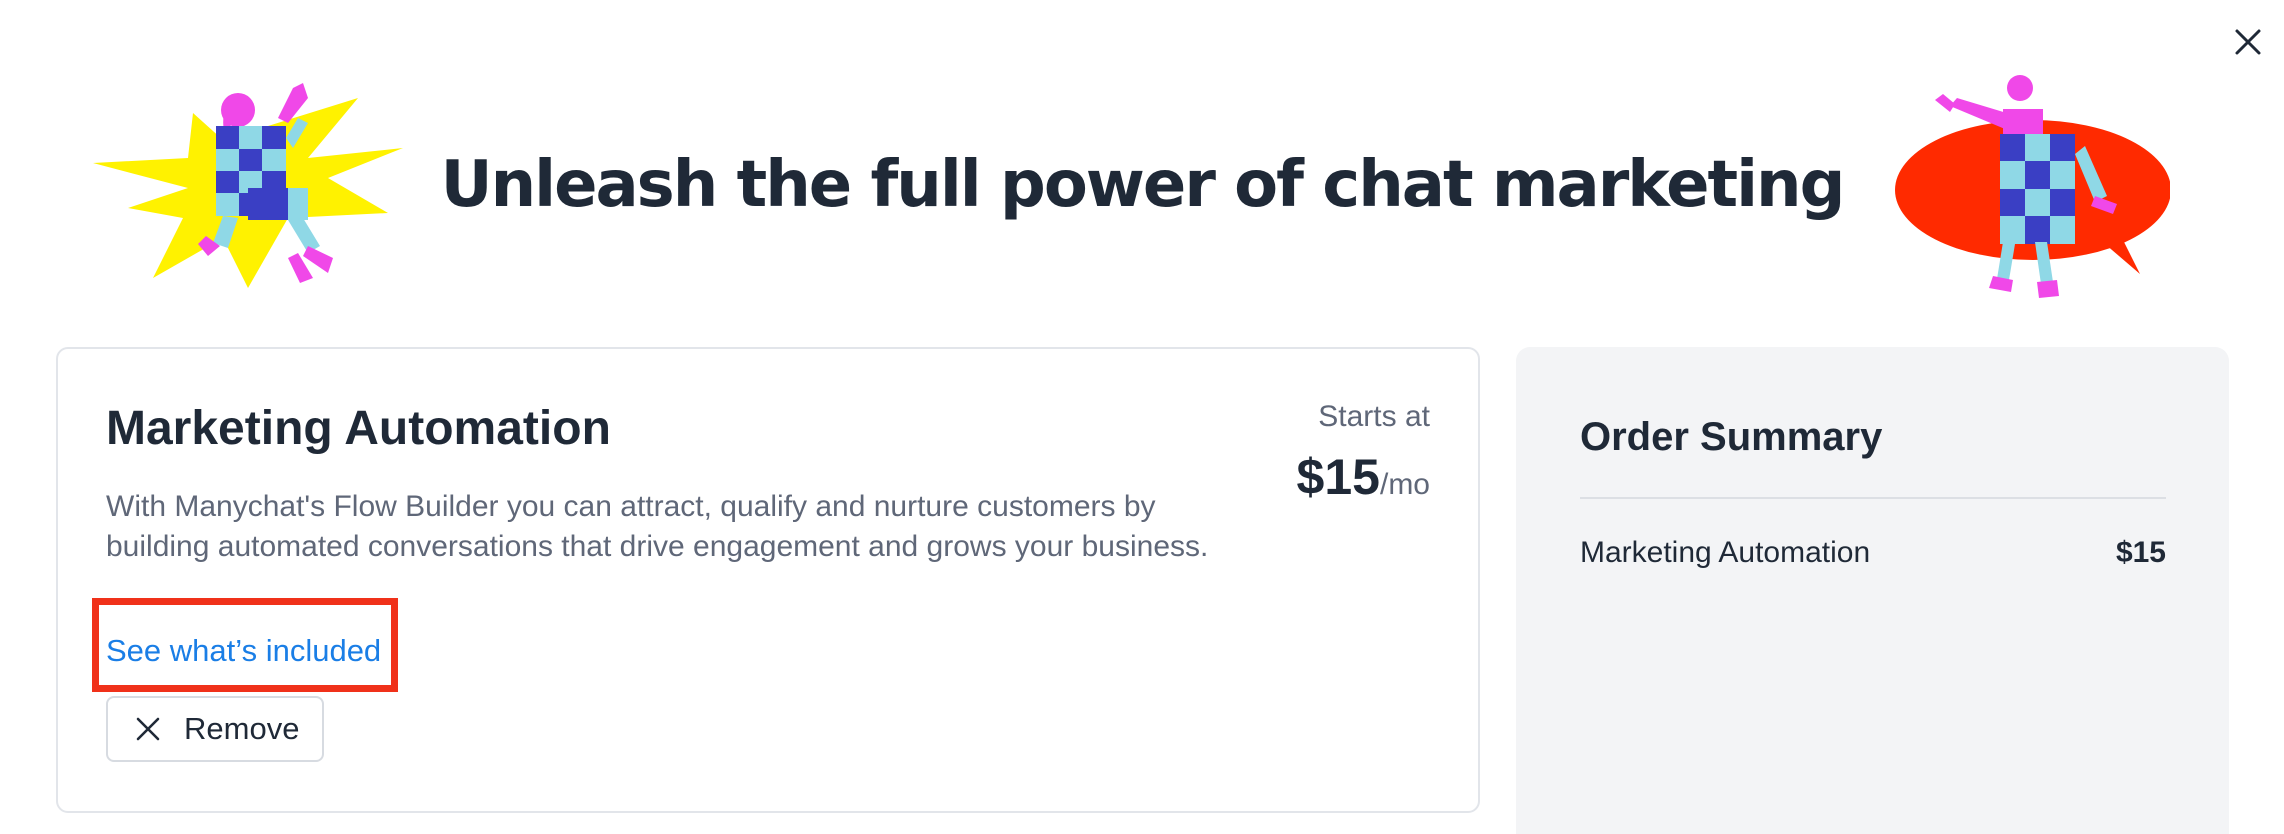 The image size is (2284, 834). What do you see at coordinates (2140, 552) in the screenshot?
I see `line-item-price: $15` at bounding box center [2140, 552].